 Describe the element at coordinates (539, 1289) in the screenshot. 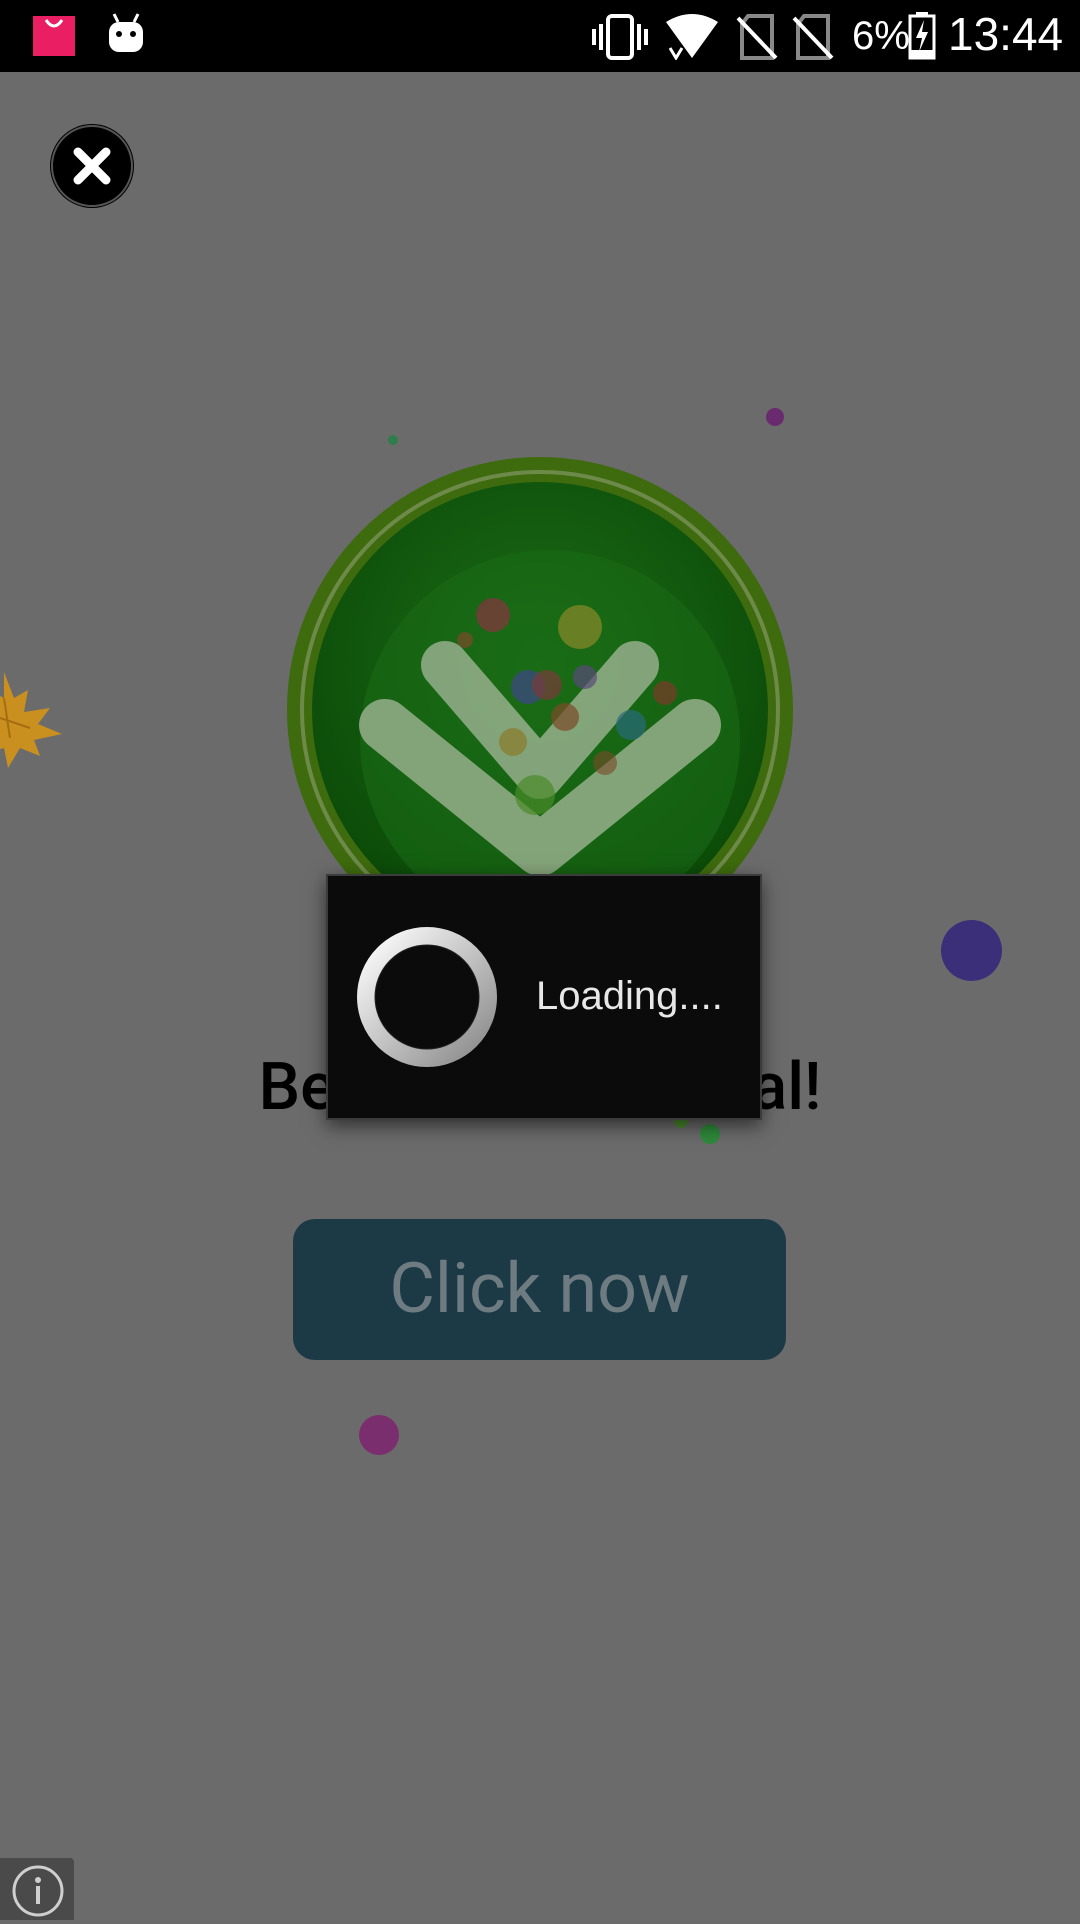

I see `click-now-button: Click now` at that location.